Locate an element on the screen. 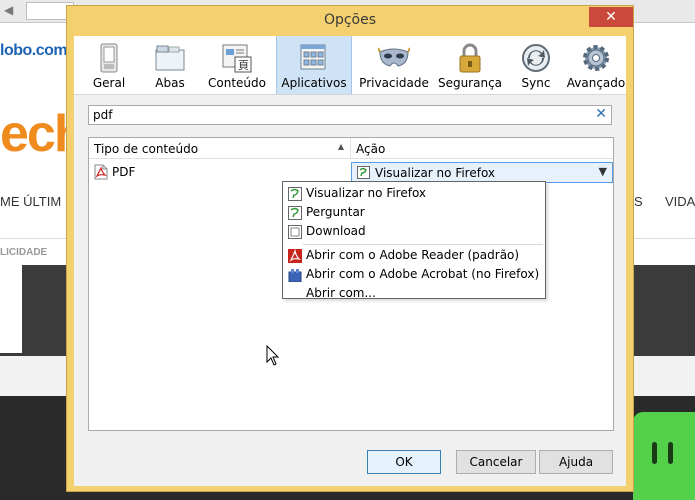 Image resolution: width=695 pixels, height=500 pixels. ok-button: OK is located at coordinates (404, 462).